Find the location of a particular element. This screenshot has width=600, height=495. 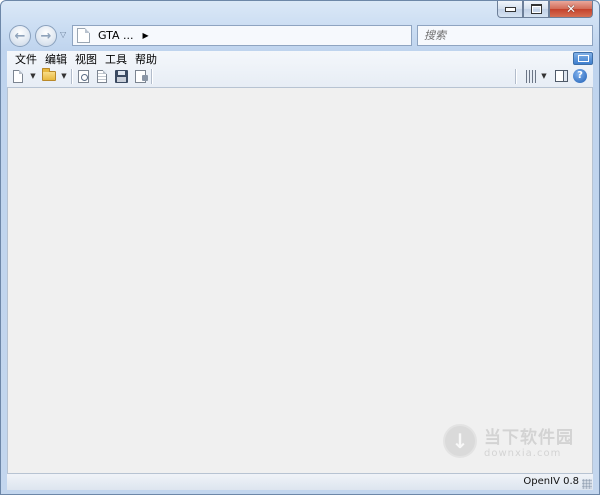

watermark: ↓ 当下软件园 downxia.com is located at coordinates (508, 441).